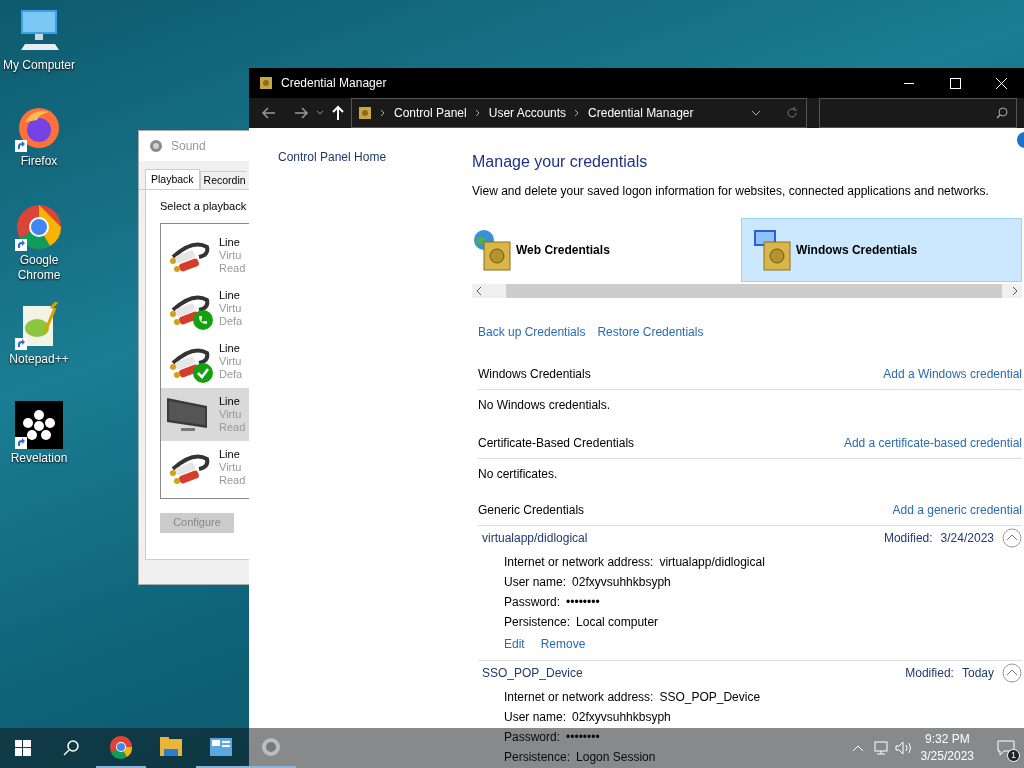  What do you see at coordinates (617, 622) in the screenshot?
I see `field-value: Local computer` at bounding box center [617, 622].